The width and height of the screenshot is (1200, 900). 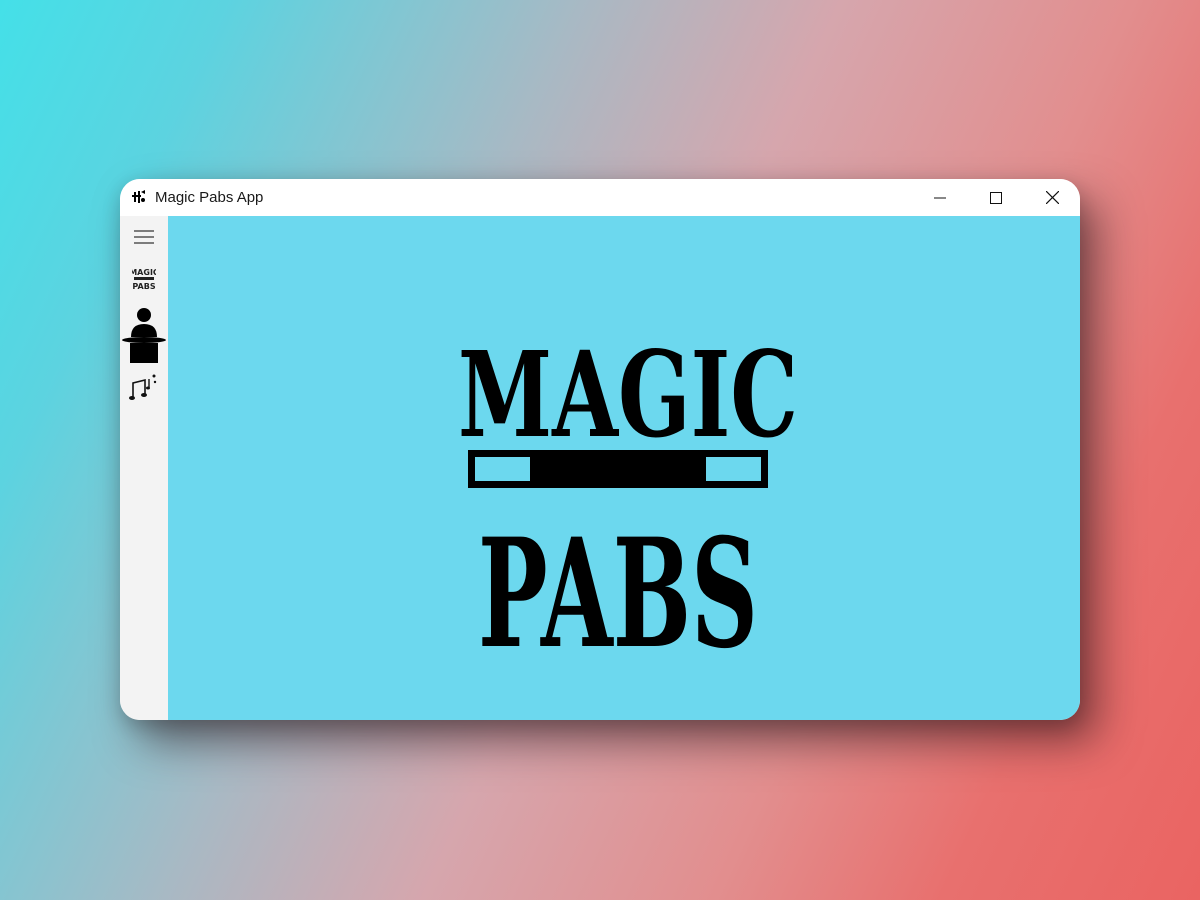 What do you see at coordinates (138, 196) in the screenshot?
I see `app-icon` at bounding box center [138, 196].